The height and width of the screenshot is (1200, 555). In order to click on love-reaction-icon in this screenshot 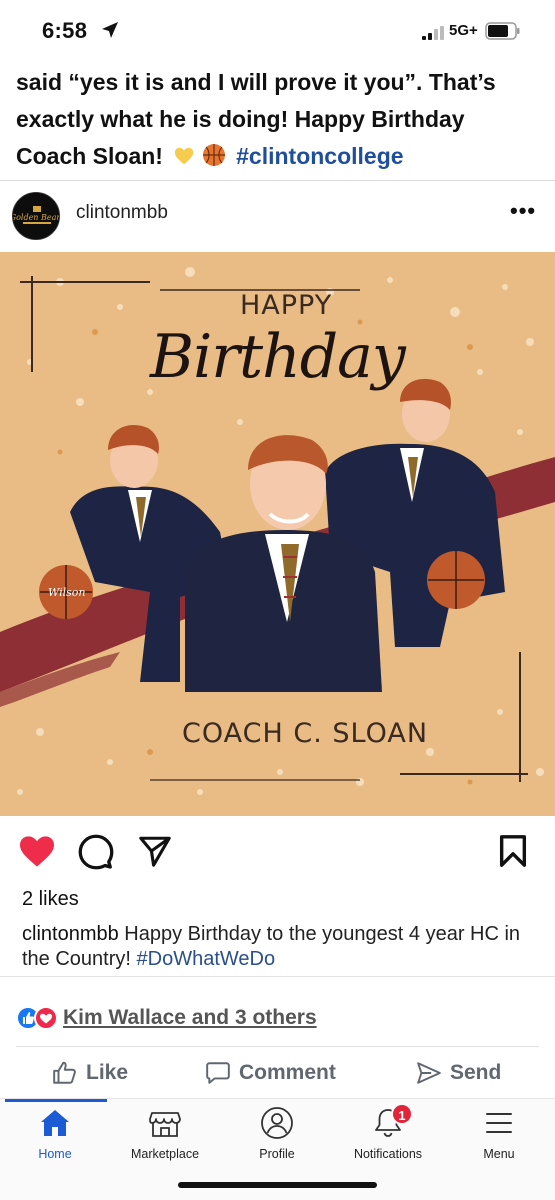, I will do `click(46, 1018)`.